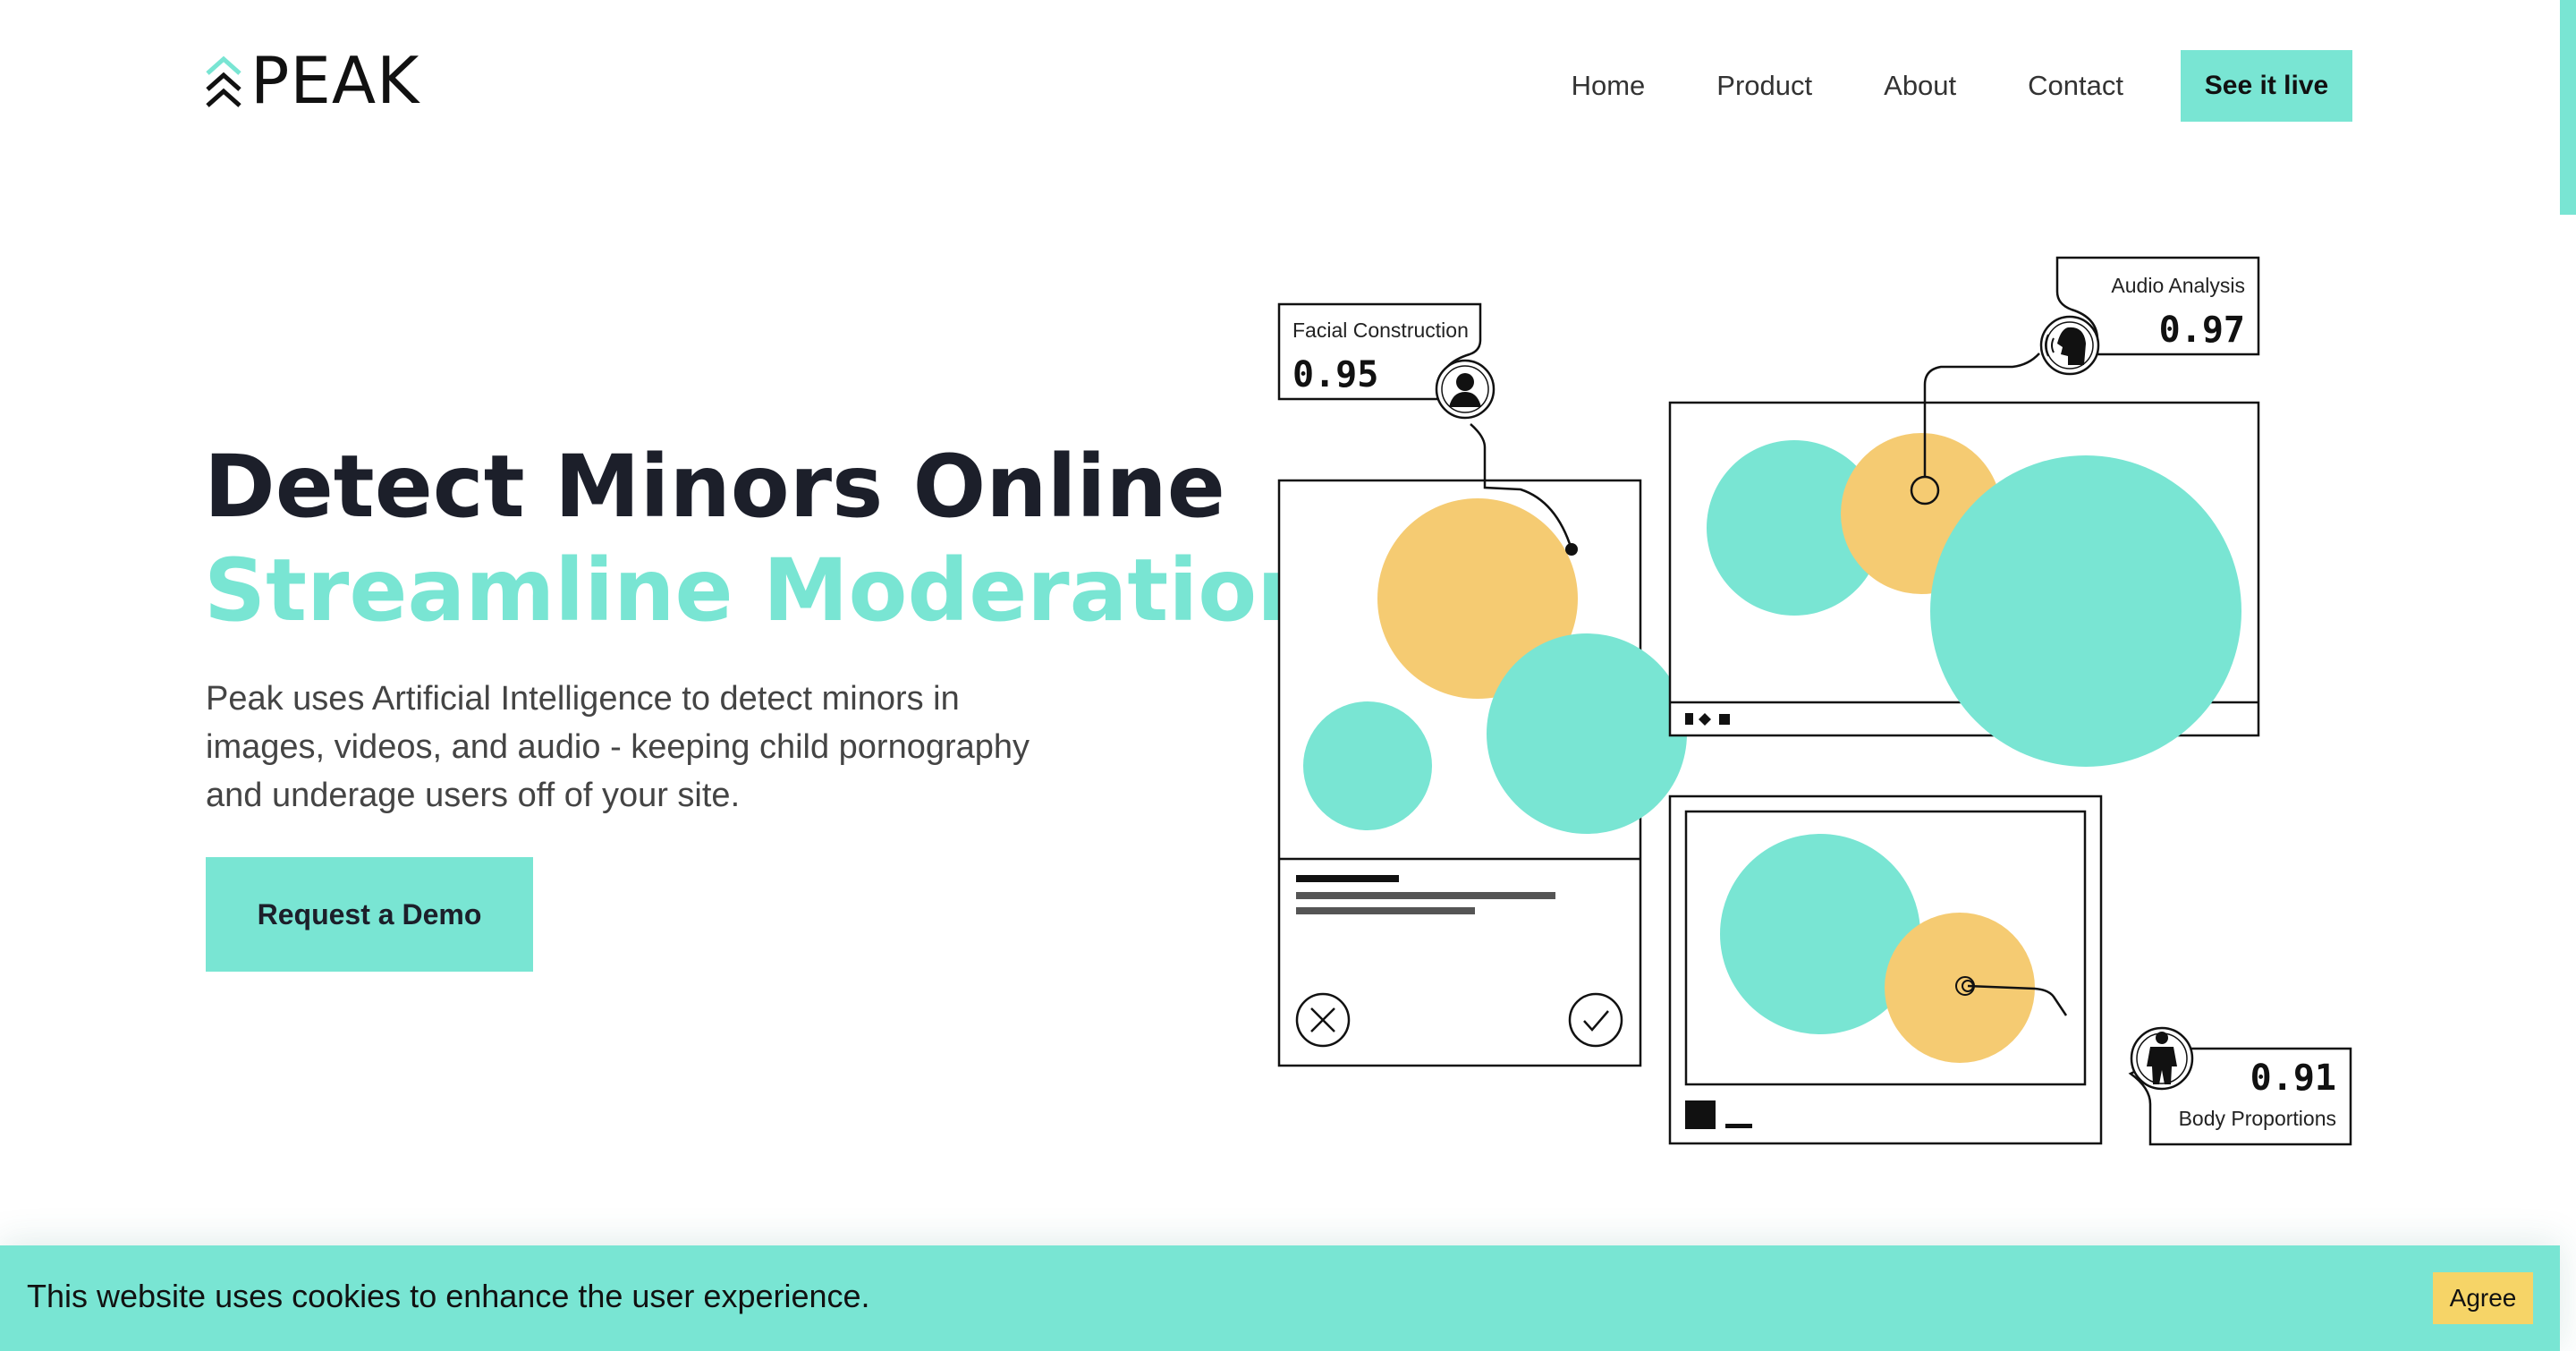 Image resolution: width=2576 pixels, height=1351 pixels. I want to click on agree-button: Agree, so click(2483, 1298).